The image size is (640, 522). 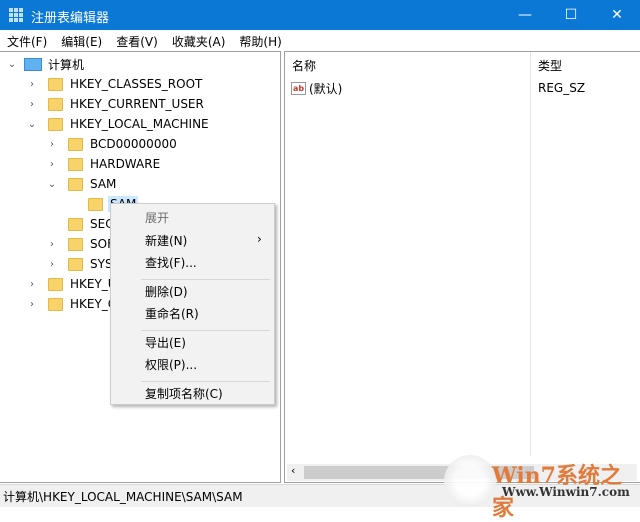 I want to click on tree-node-label: BCD00000000, so click(x=133, y=144).